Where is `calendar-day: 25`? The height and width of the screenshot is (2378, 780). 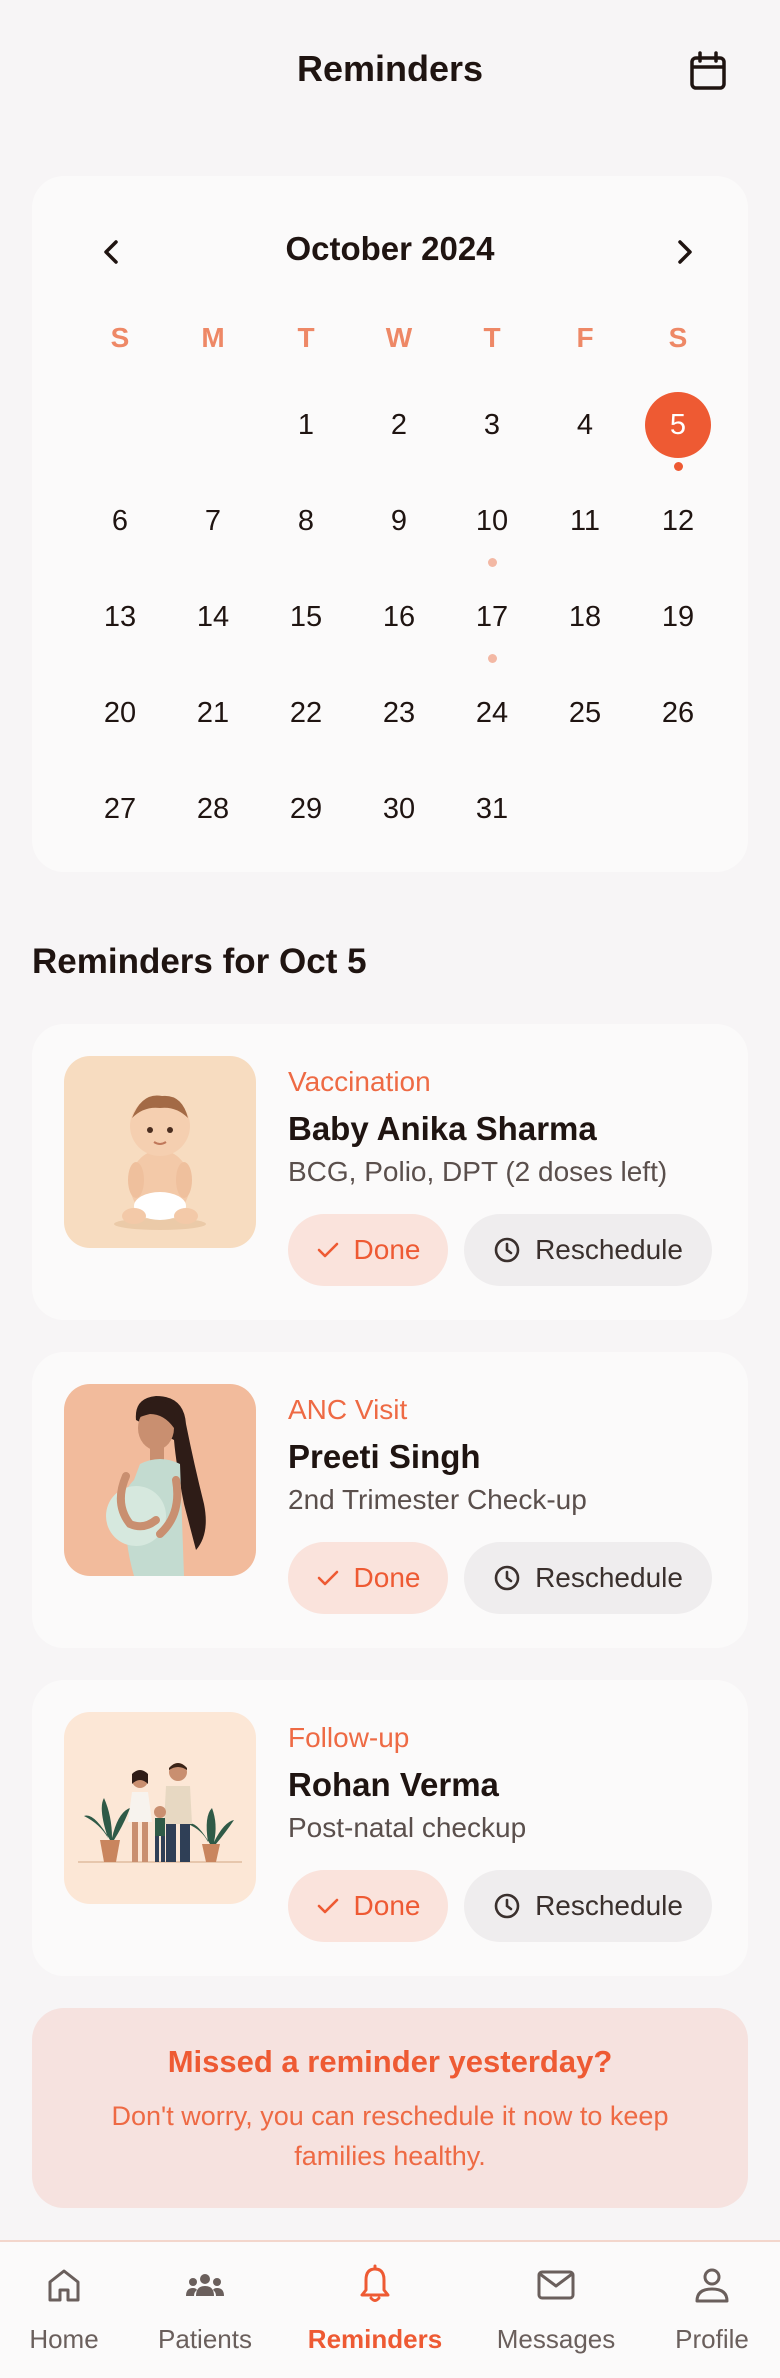
calendar-day: 25 is located at coordinates (585, 713).